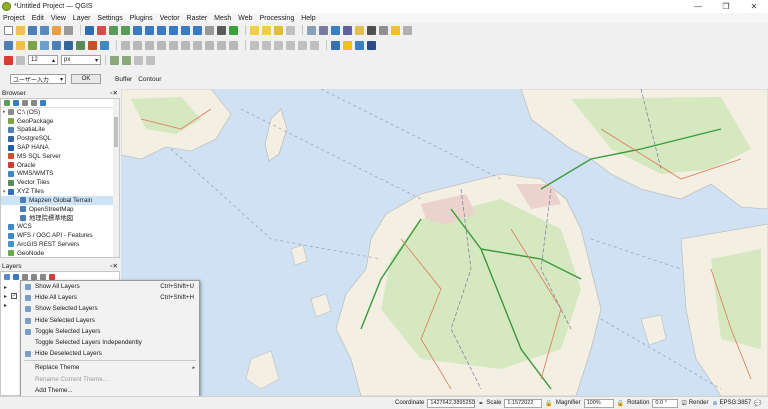  I want to click on digitize-icon, so click(149, 45).